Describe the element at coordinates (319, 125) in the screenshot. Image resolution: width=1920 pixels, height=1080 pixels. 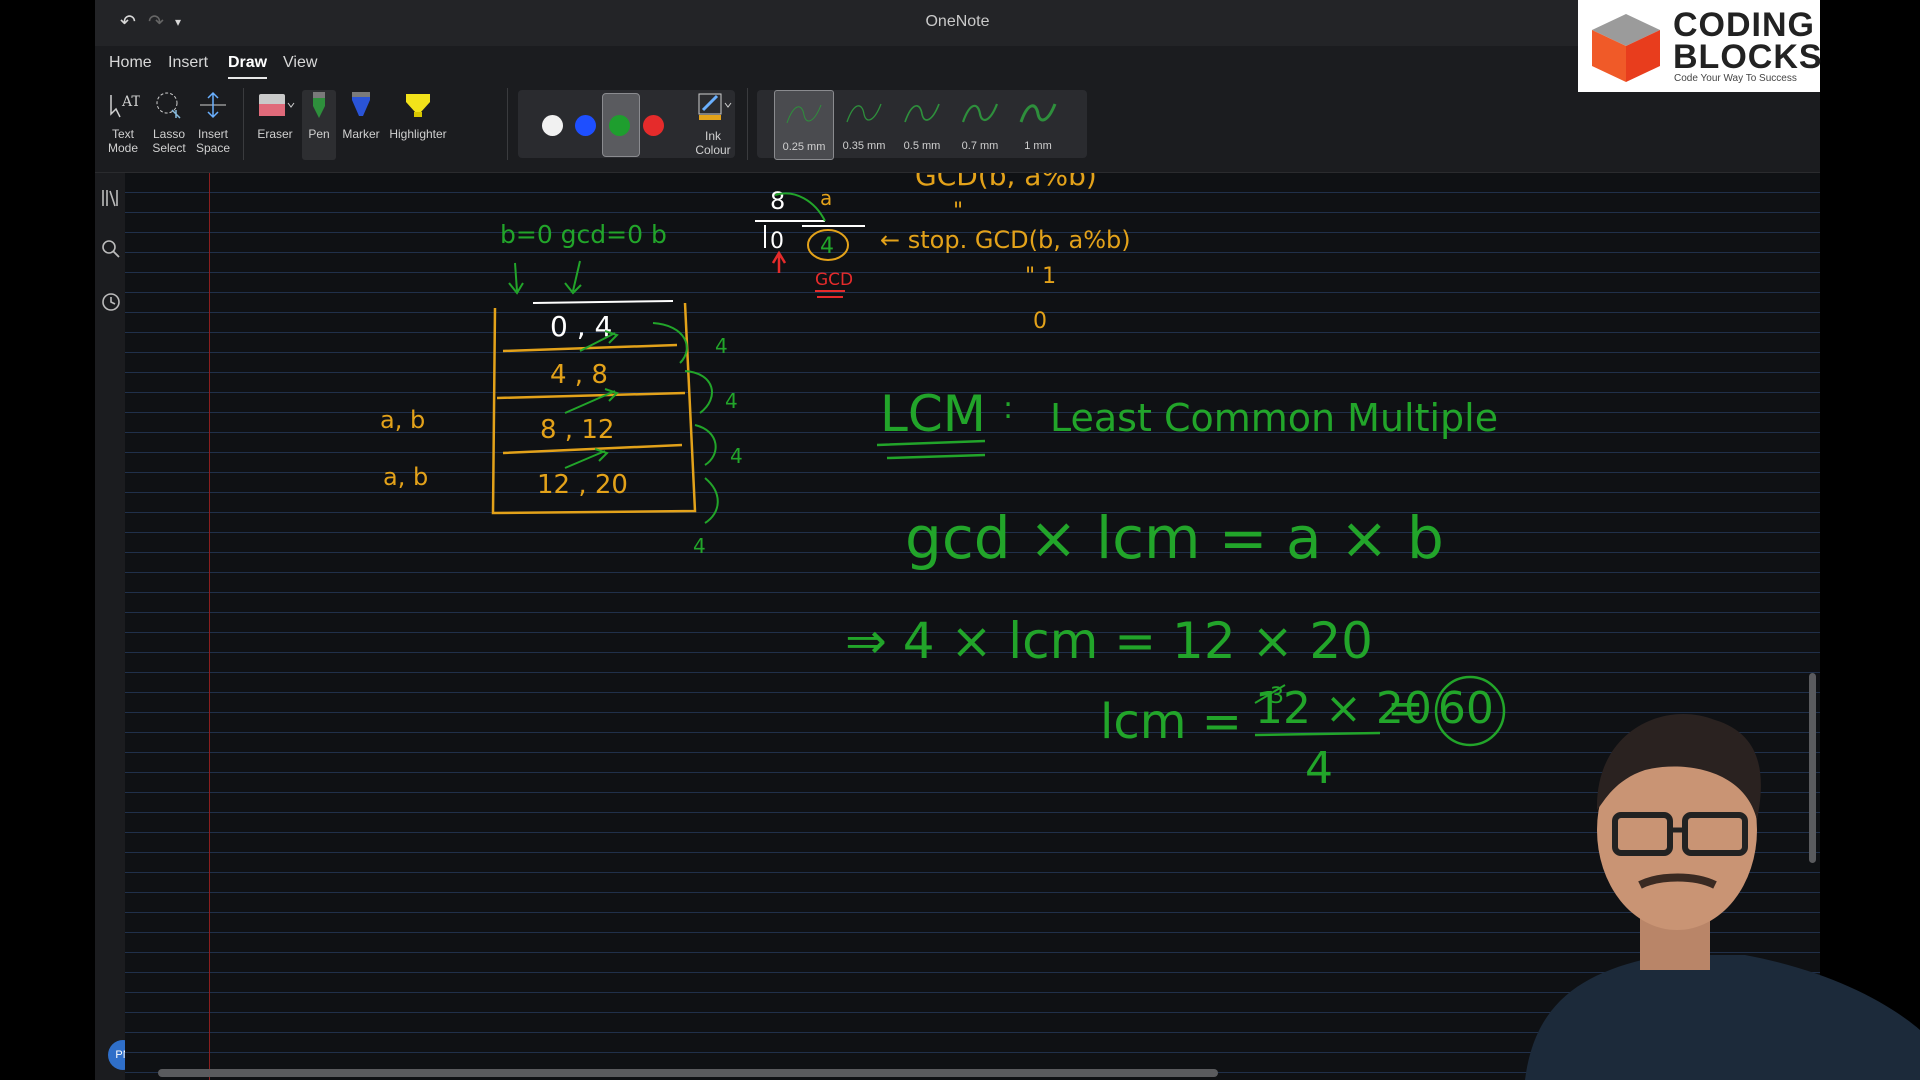
I see `pen-button: Pen` at that location.